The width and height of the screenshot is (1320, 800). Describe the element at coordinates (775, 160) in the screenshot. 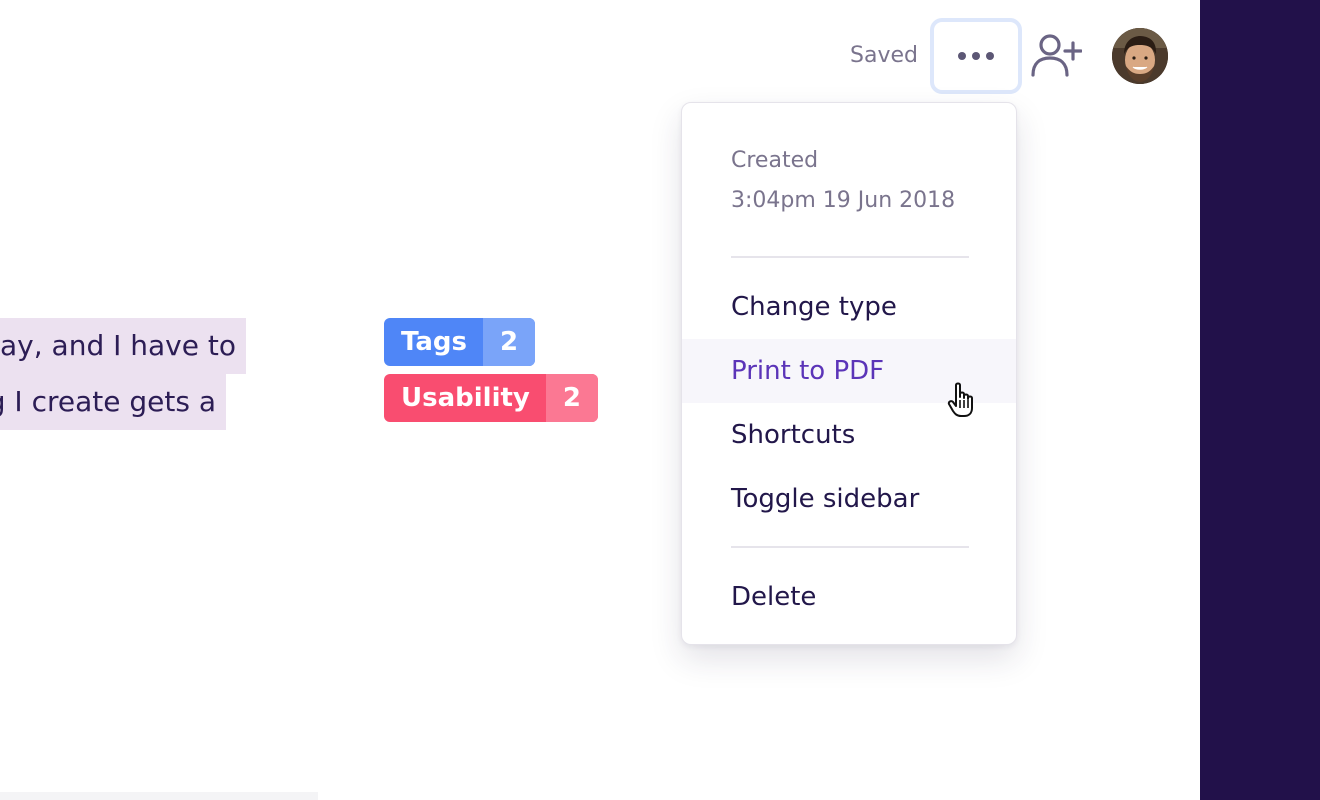

I see `created-label: Created` at that location.